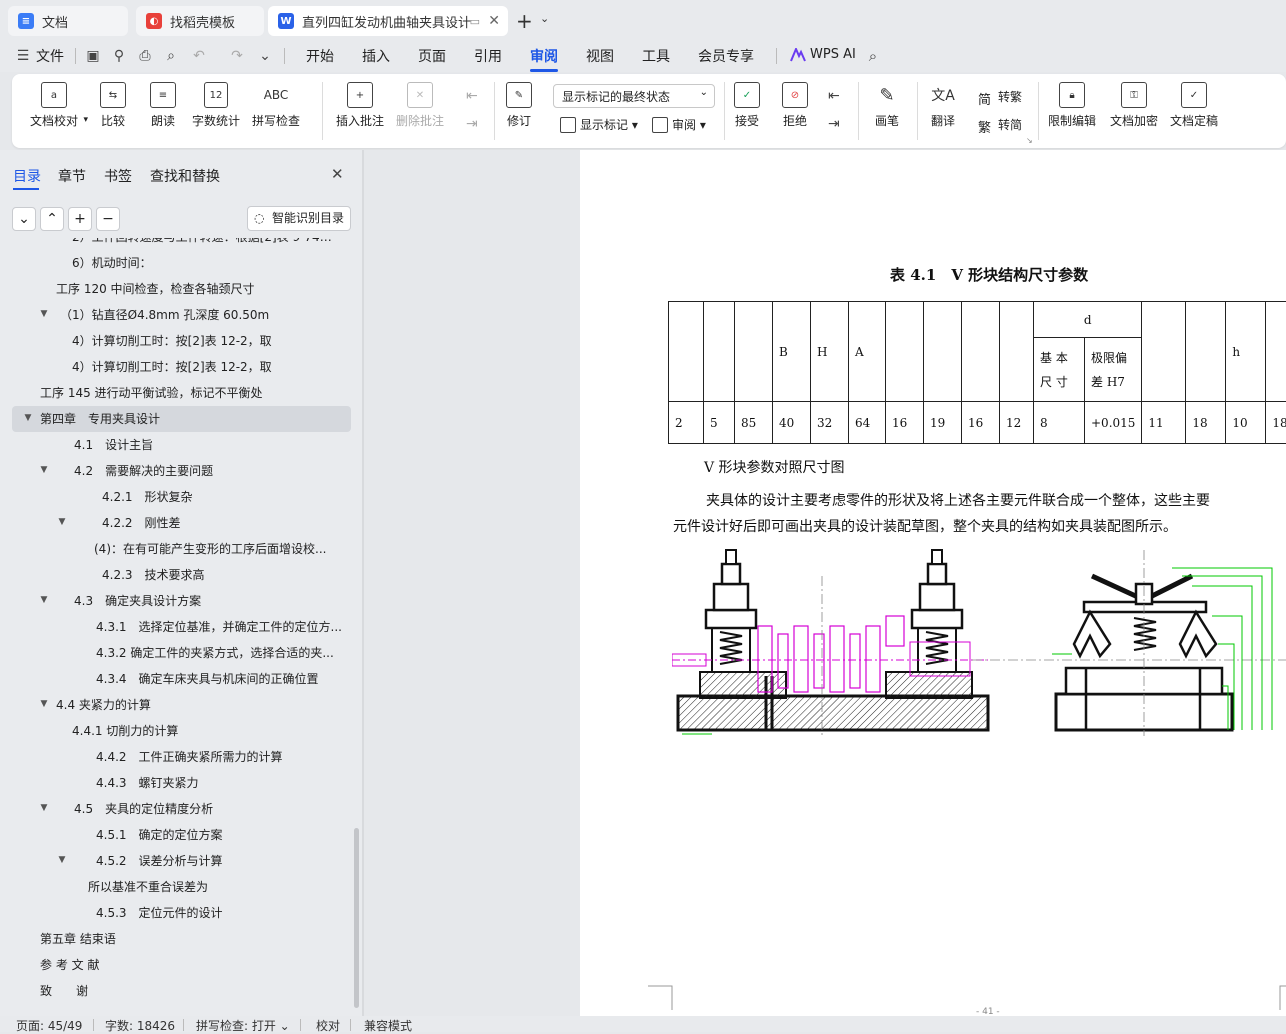  What do you see at coordinates (1000, 124) in the screenshot?
I see `to-simplified-button: 繁转简` at bounding box center [1000, 124].